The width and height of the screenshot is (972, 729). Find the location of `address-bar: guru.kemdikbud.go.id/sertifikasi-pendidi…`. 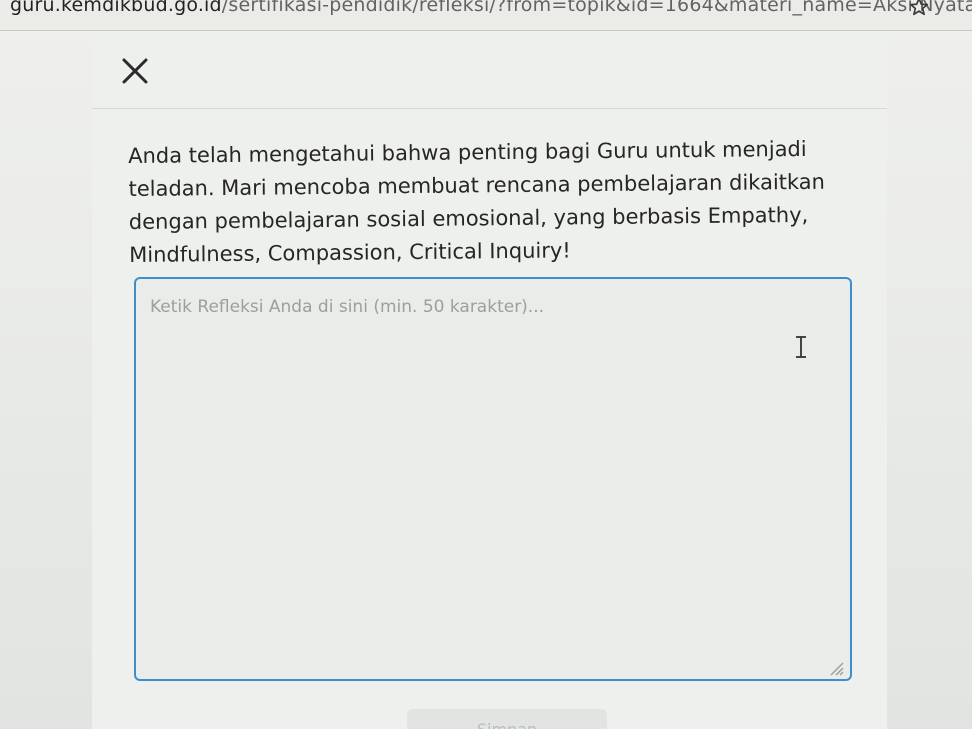

address-bar: guru.kemdikbud.go.id/sertifikasi-pendidi… is located at coordinates (486, 15).